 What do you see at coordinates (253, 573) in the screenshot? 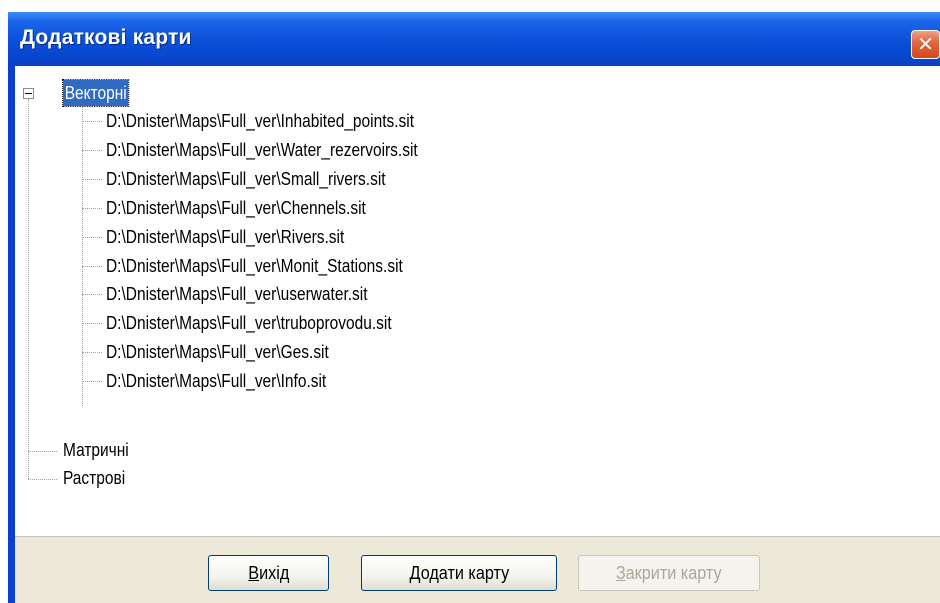
I see `exit-accel: В` at bounding box center [253, 573].